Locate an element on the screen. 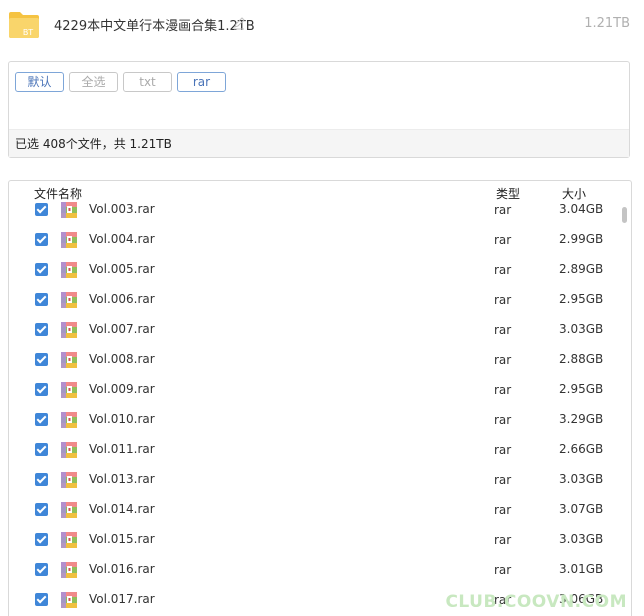 The image size is (644, 616). file-name: Vol.011.rar is located at coordinates (122, 449).